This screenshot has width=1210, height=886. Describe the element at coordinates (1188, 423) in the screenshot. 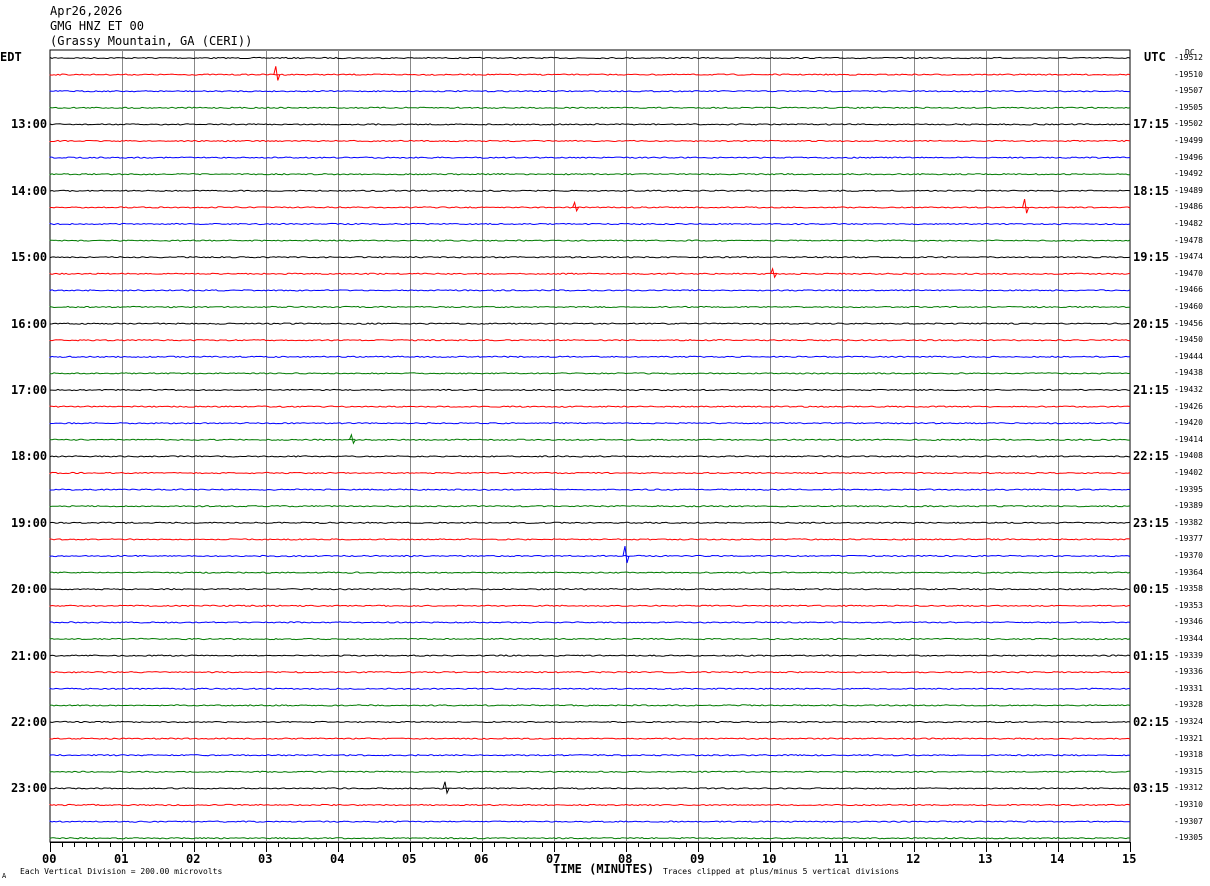

I see `dc-offset-label: -19420` at that location.